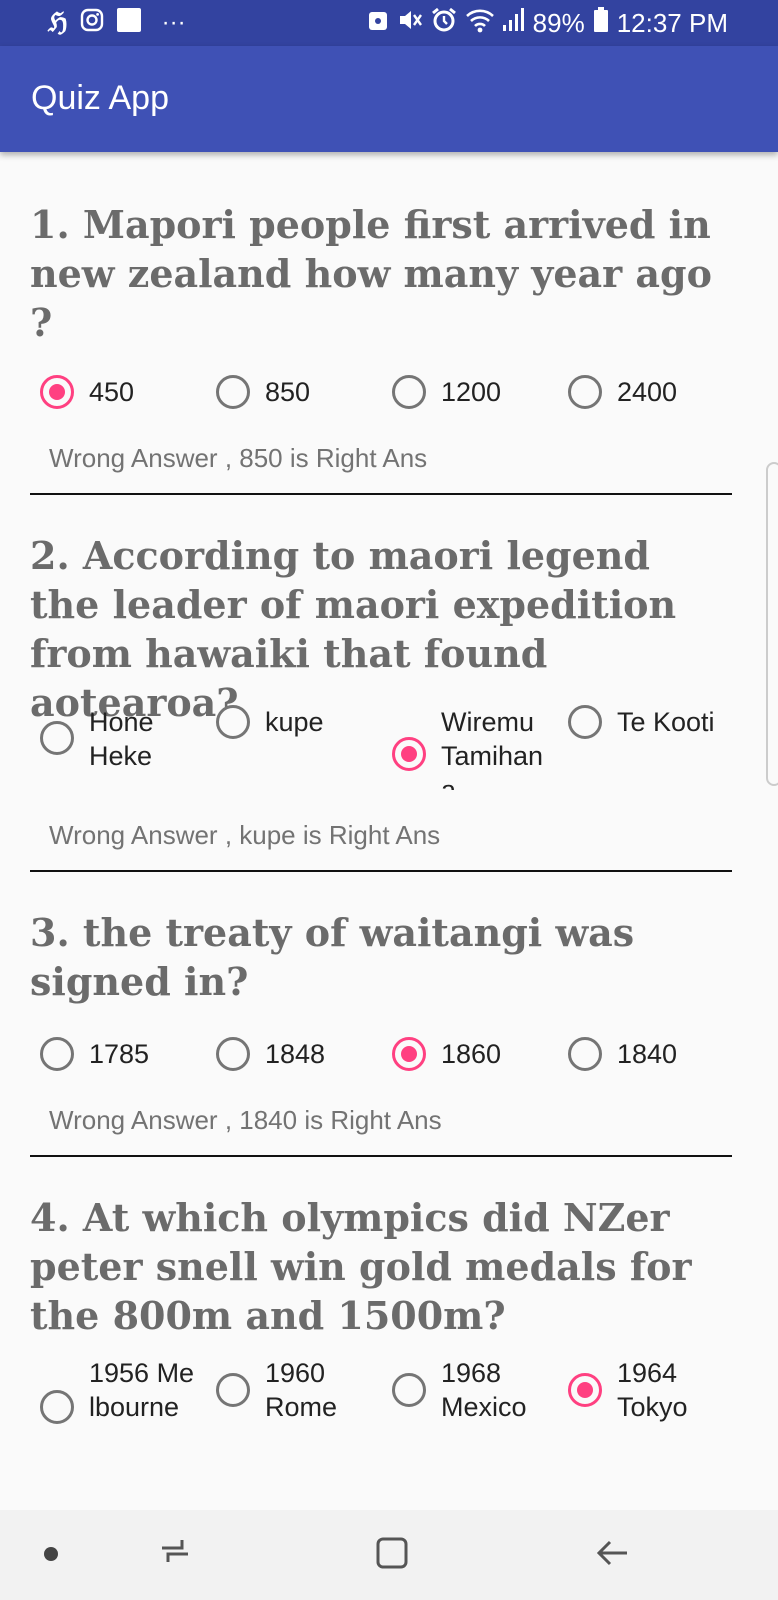 Image resolution: width=778 pixels, height=1600 pixels. What do you see at coordinates (772, 624) in the screenshot?
I see `edge-panel-handle` at bounding box center [772, 624].